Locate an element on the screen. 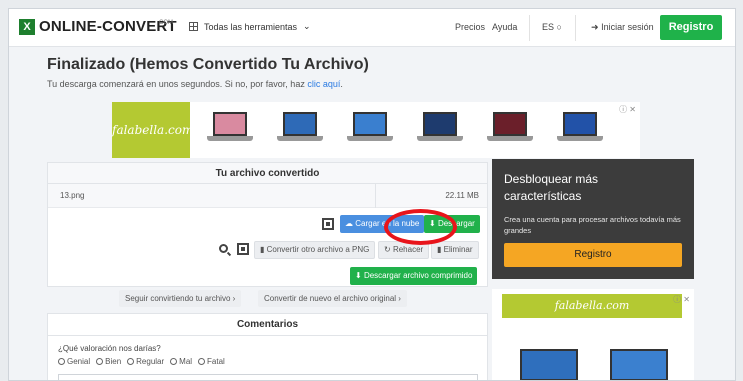 This screenshot has height=381, width=743. rating-option-mal: Mal is located at coordinates (181, 361).